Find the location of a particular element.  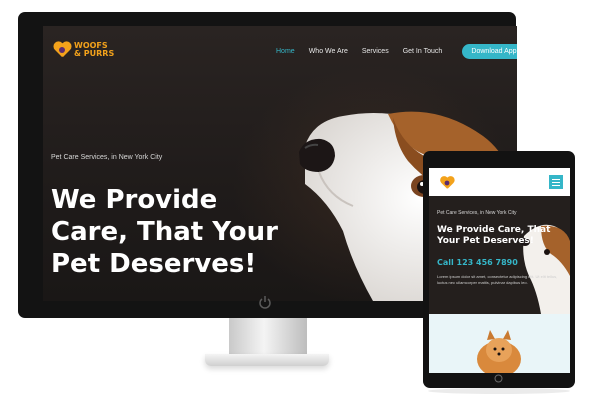

logo-text: WOOFS & PURRS is located at coordinates (94, 50).